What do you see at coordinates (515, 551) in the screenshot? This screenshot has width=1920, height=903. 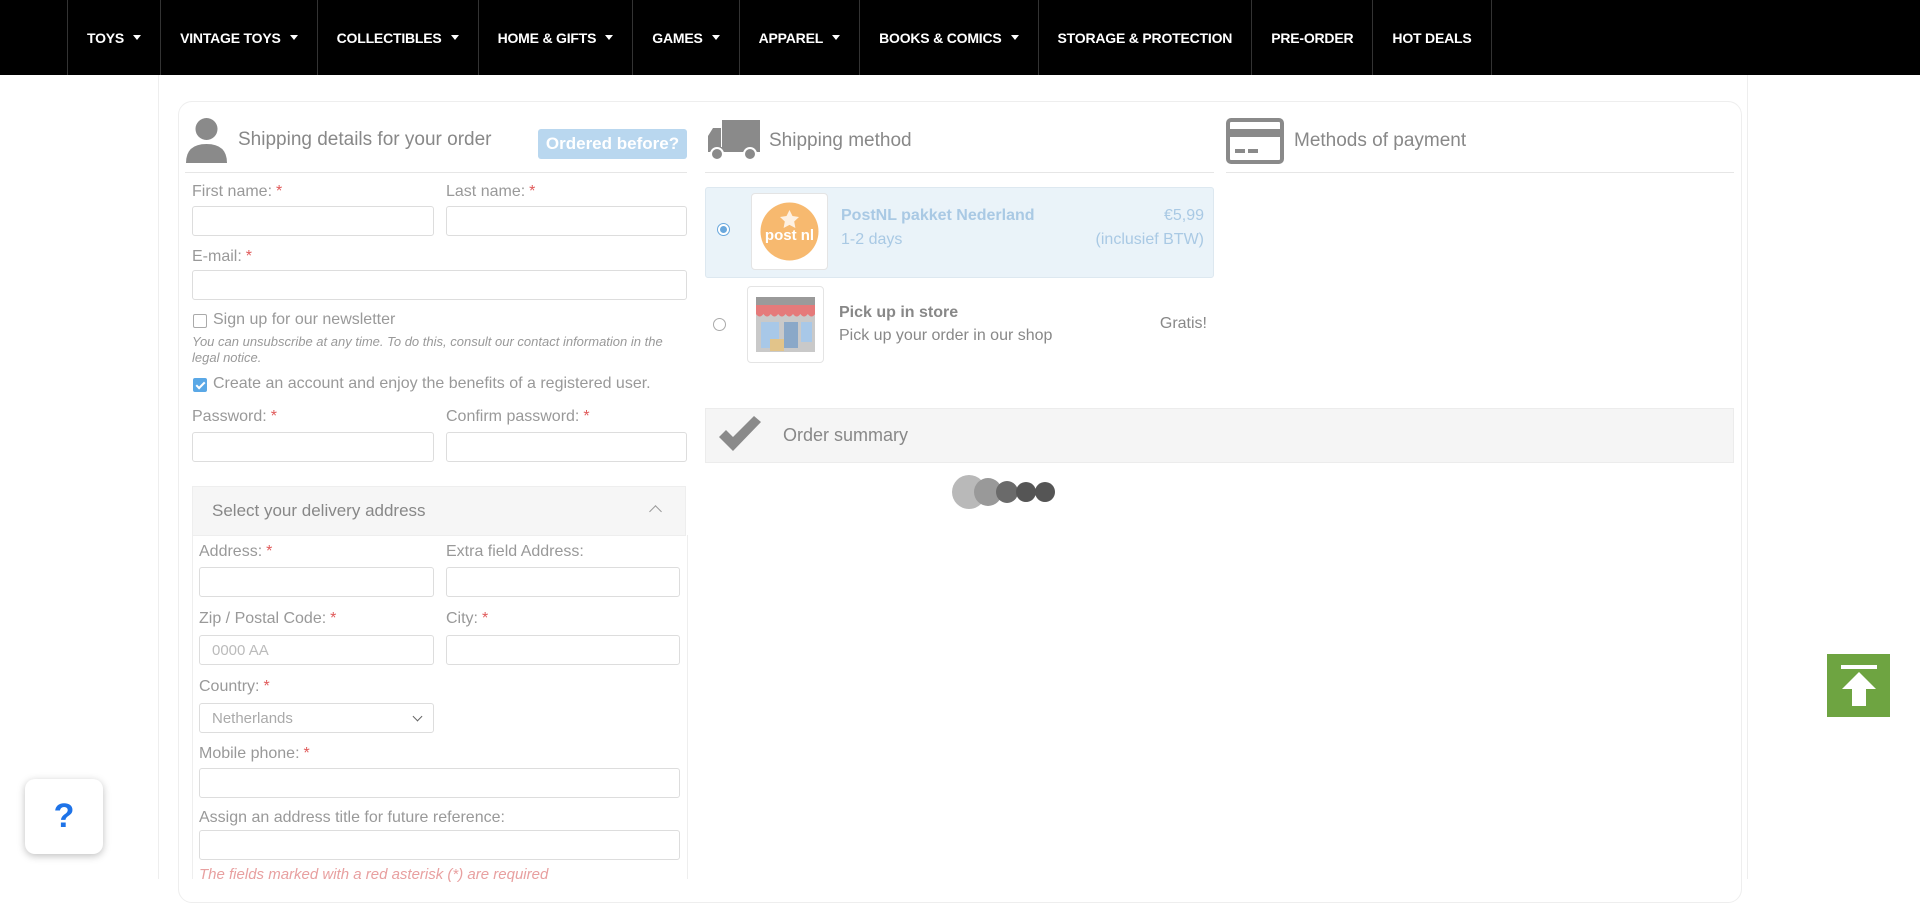 I see `extra-address-label: Extra field Address:` at bounding box center [515, 551].